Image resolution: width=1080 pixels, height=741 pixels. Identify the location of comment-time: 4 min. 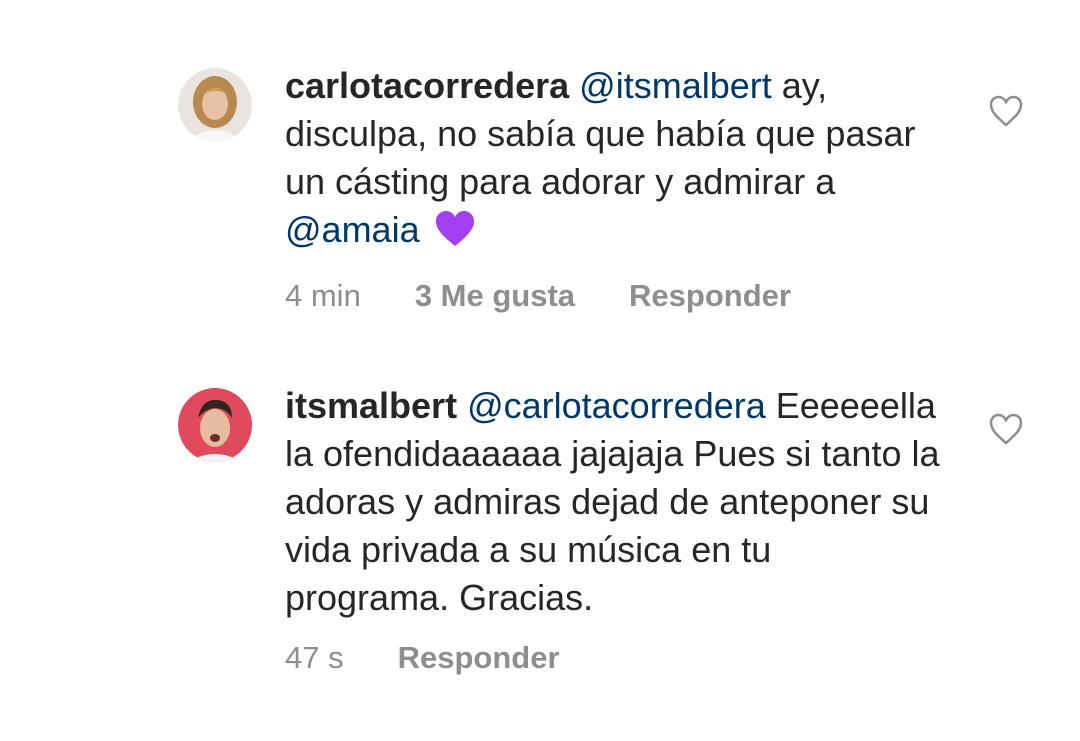
(323, 296).